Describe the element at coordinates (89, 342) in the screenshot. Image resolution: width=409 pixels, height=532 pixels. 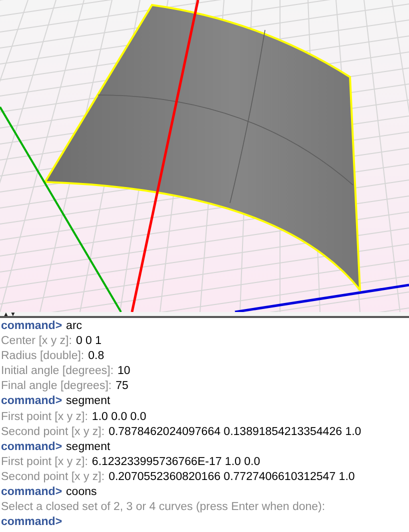
I see `input-value: 0 0 1` at that location.